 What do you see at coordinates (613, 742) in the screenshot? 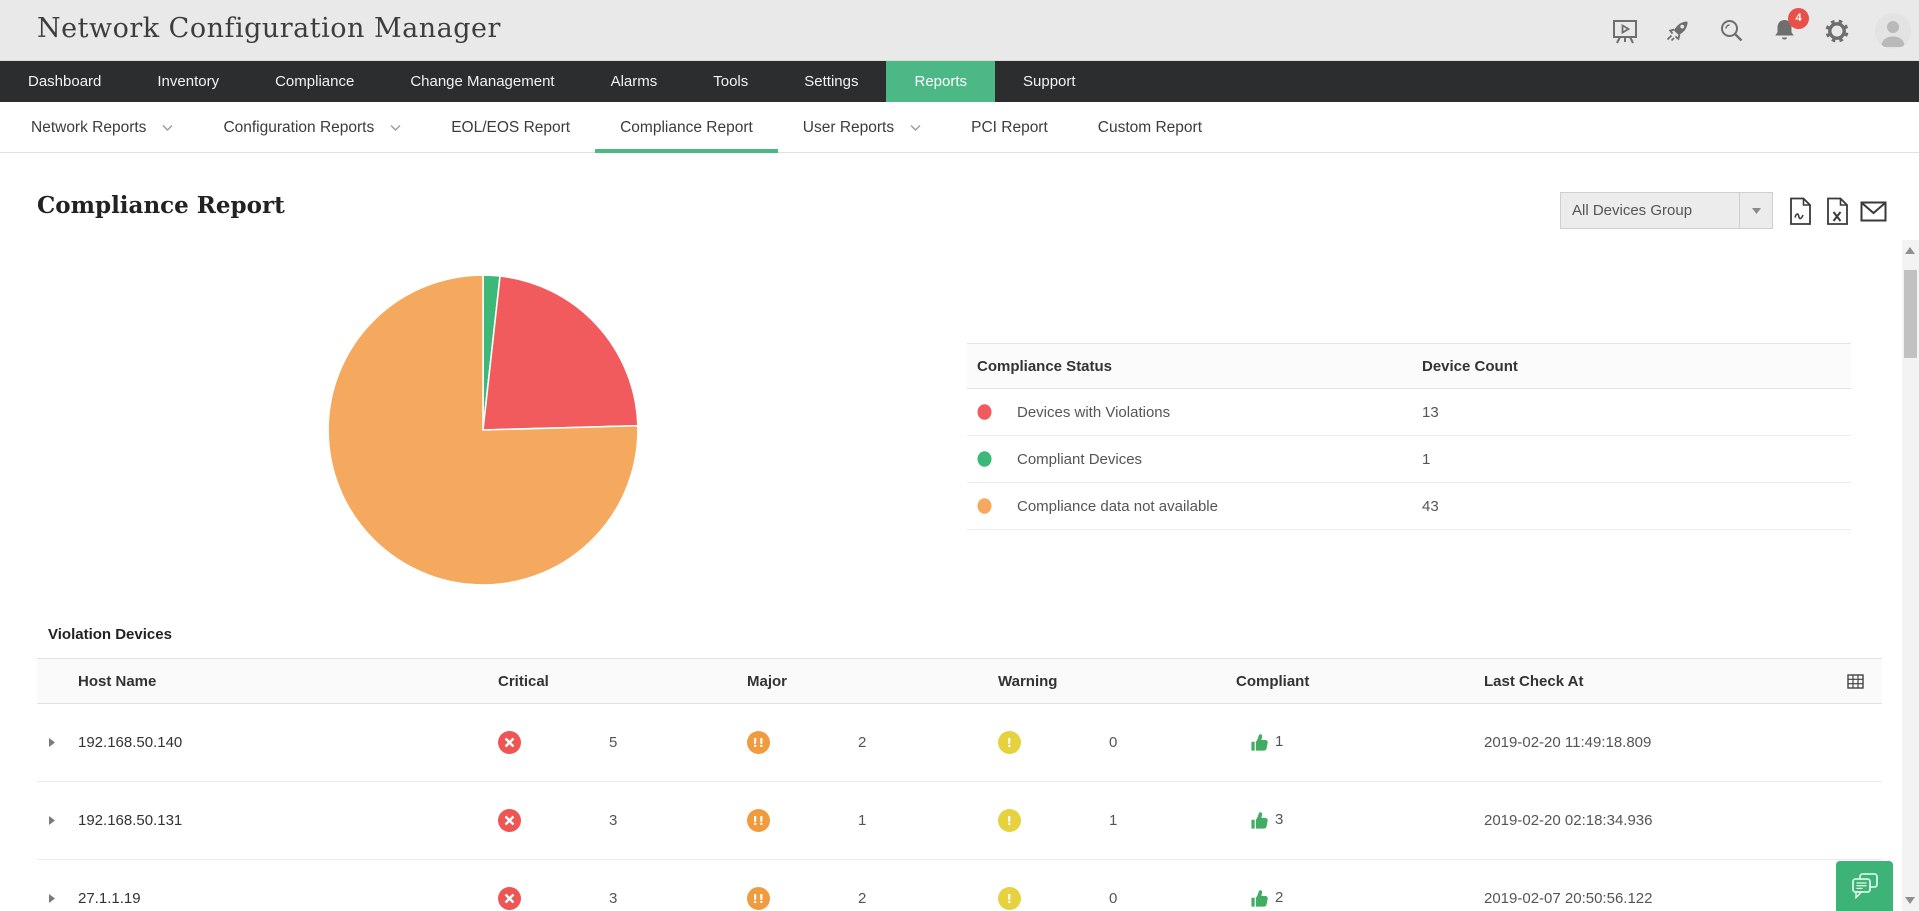
I see `critical-count: 5` at bounding box center [613, 742].